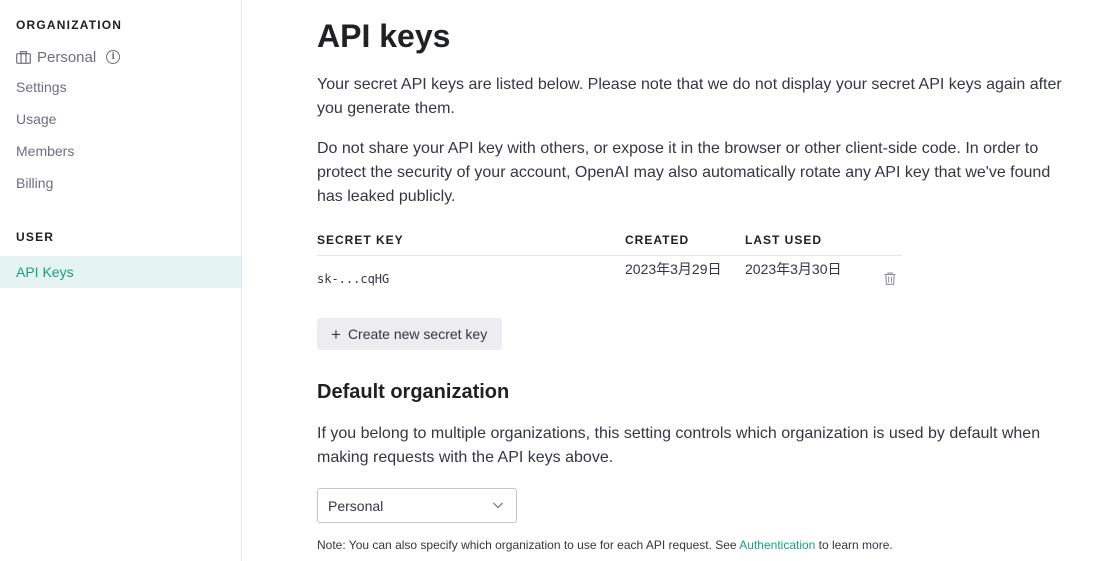  What do you see at coordinates (120, 272) in the screenshot?
I see `sidebar-item-api-keys: API Keys` at bounding box center [120, 272].